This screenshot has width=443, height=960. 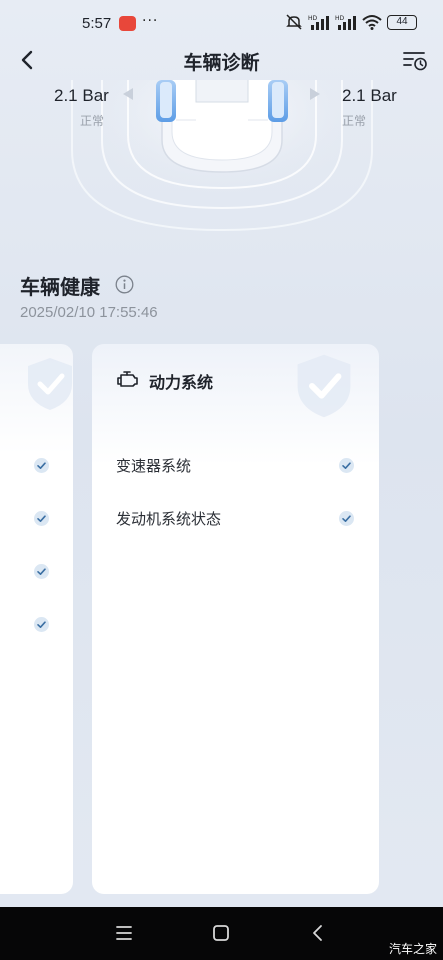 I want to click on system-card-previous, so click(x=36, y=619).